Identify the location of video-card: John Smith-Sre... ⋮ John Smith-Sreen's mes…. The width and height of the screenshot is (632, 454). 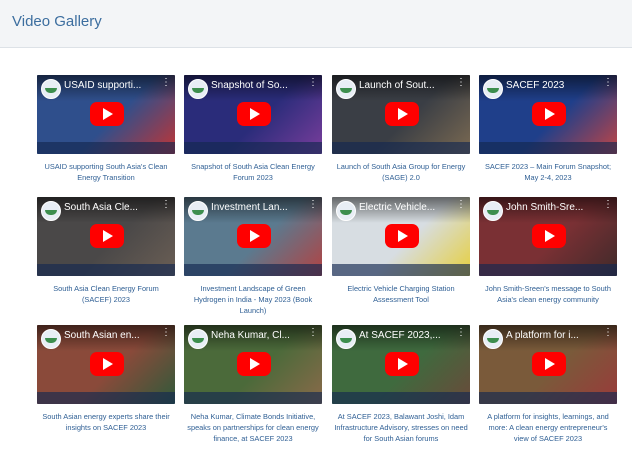
(548, 251).